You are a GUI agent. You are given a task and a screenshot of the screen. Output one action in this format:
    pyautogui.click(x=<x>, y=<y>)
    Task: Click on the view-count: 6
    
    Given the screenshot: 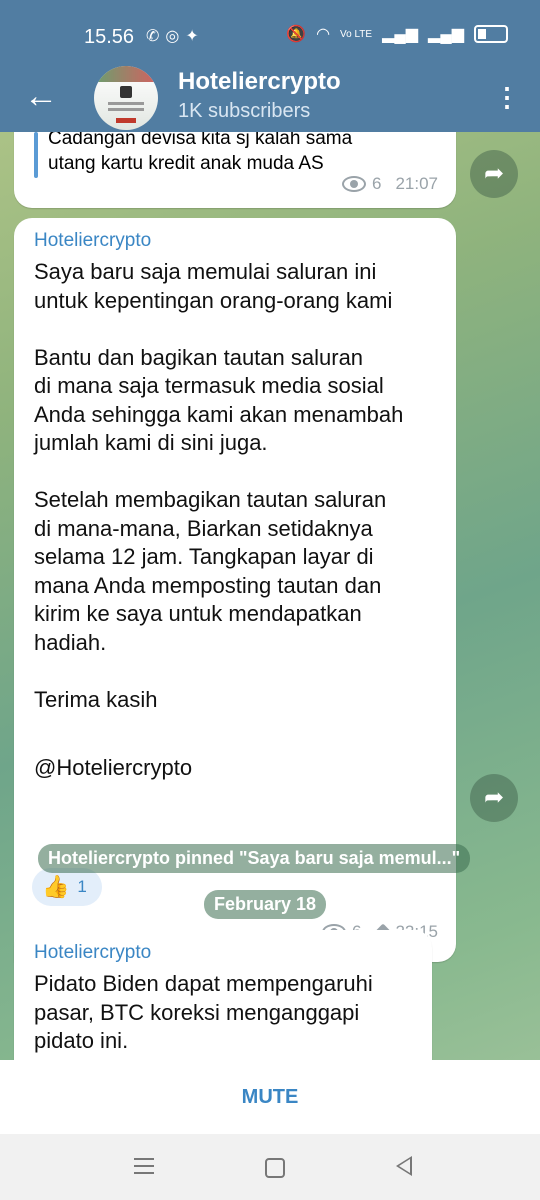 What is the action you would take?
    pyautogui.click(x=376, y=183)
    